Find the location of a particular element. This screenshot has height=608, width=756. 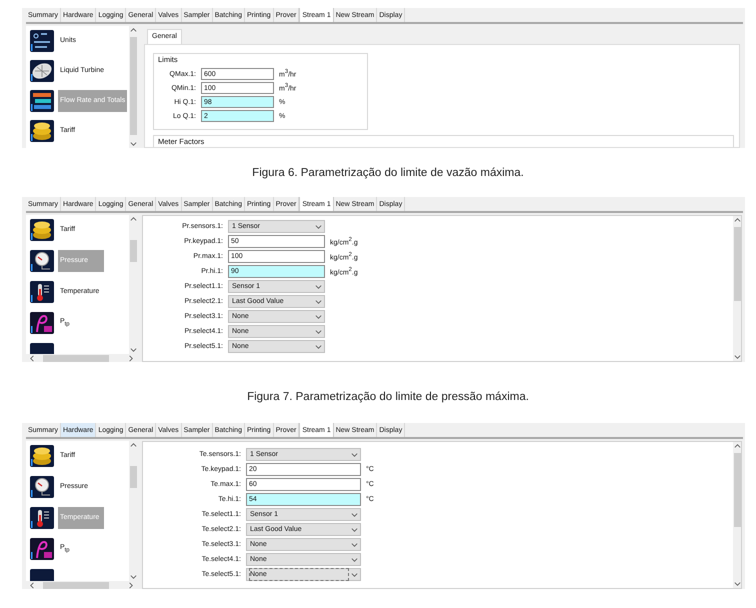

symbols-icon is located at coordinates (42, 41).